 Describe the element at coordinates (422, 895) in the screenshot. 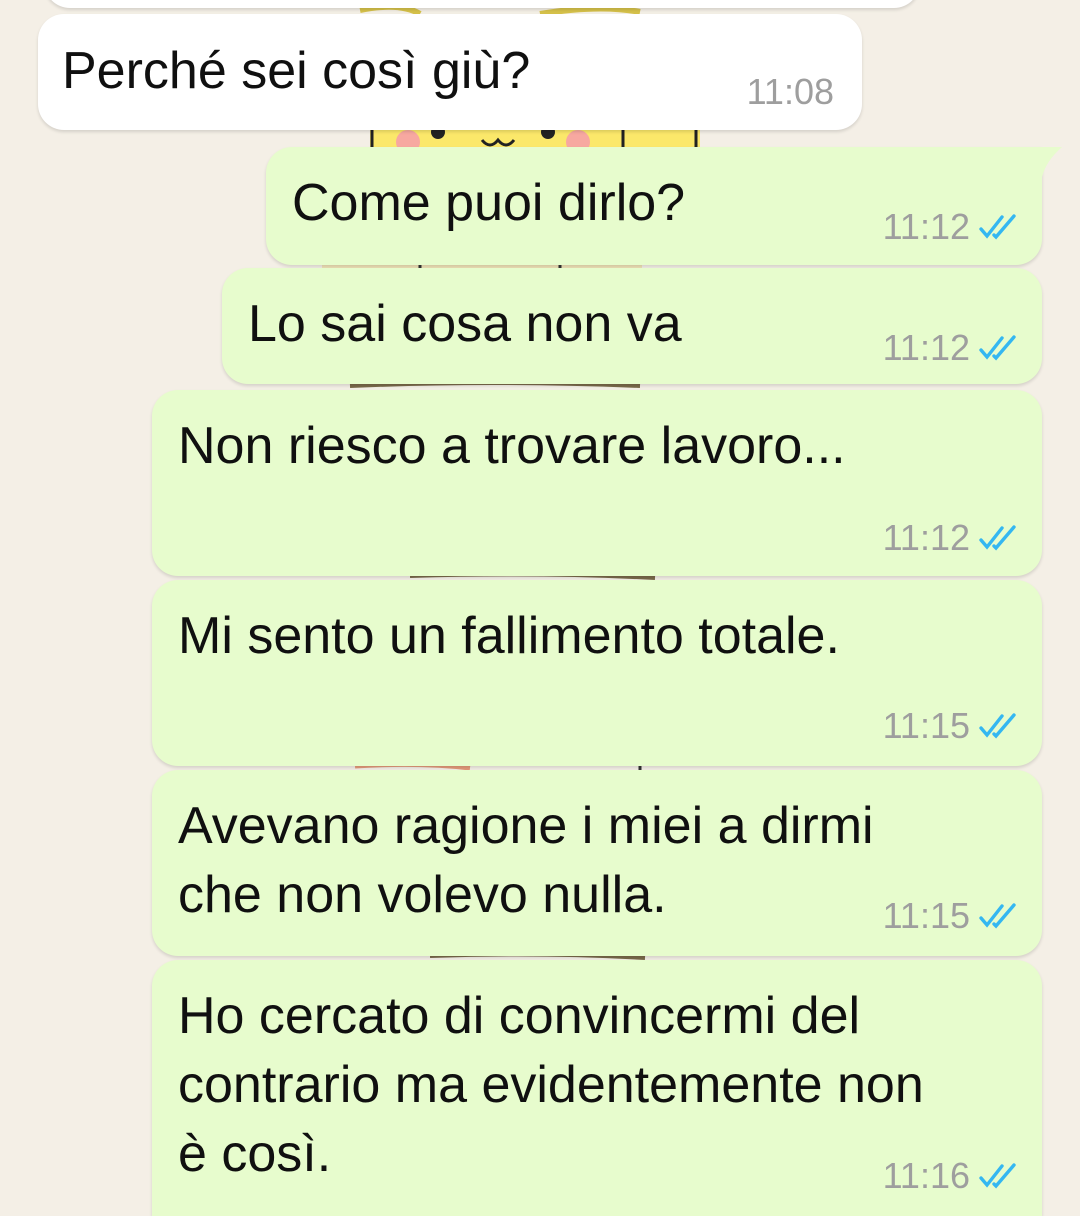

I see `message-text-line: che non volevo nulla.` at that location.